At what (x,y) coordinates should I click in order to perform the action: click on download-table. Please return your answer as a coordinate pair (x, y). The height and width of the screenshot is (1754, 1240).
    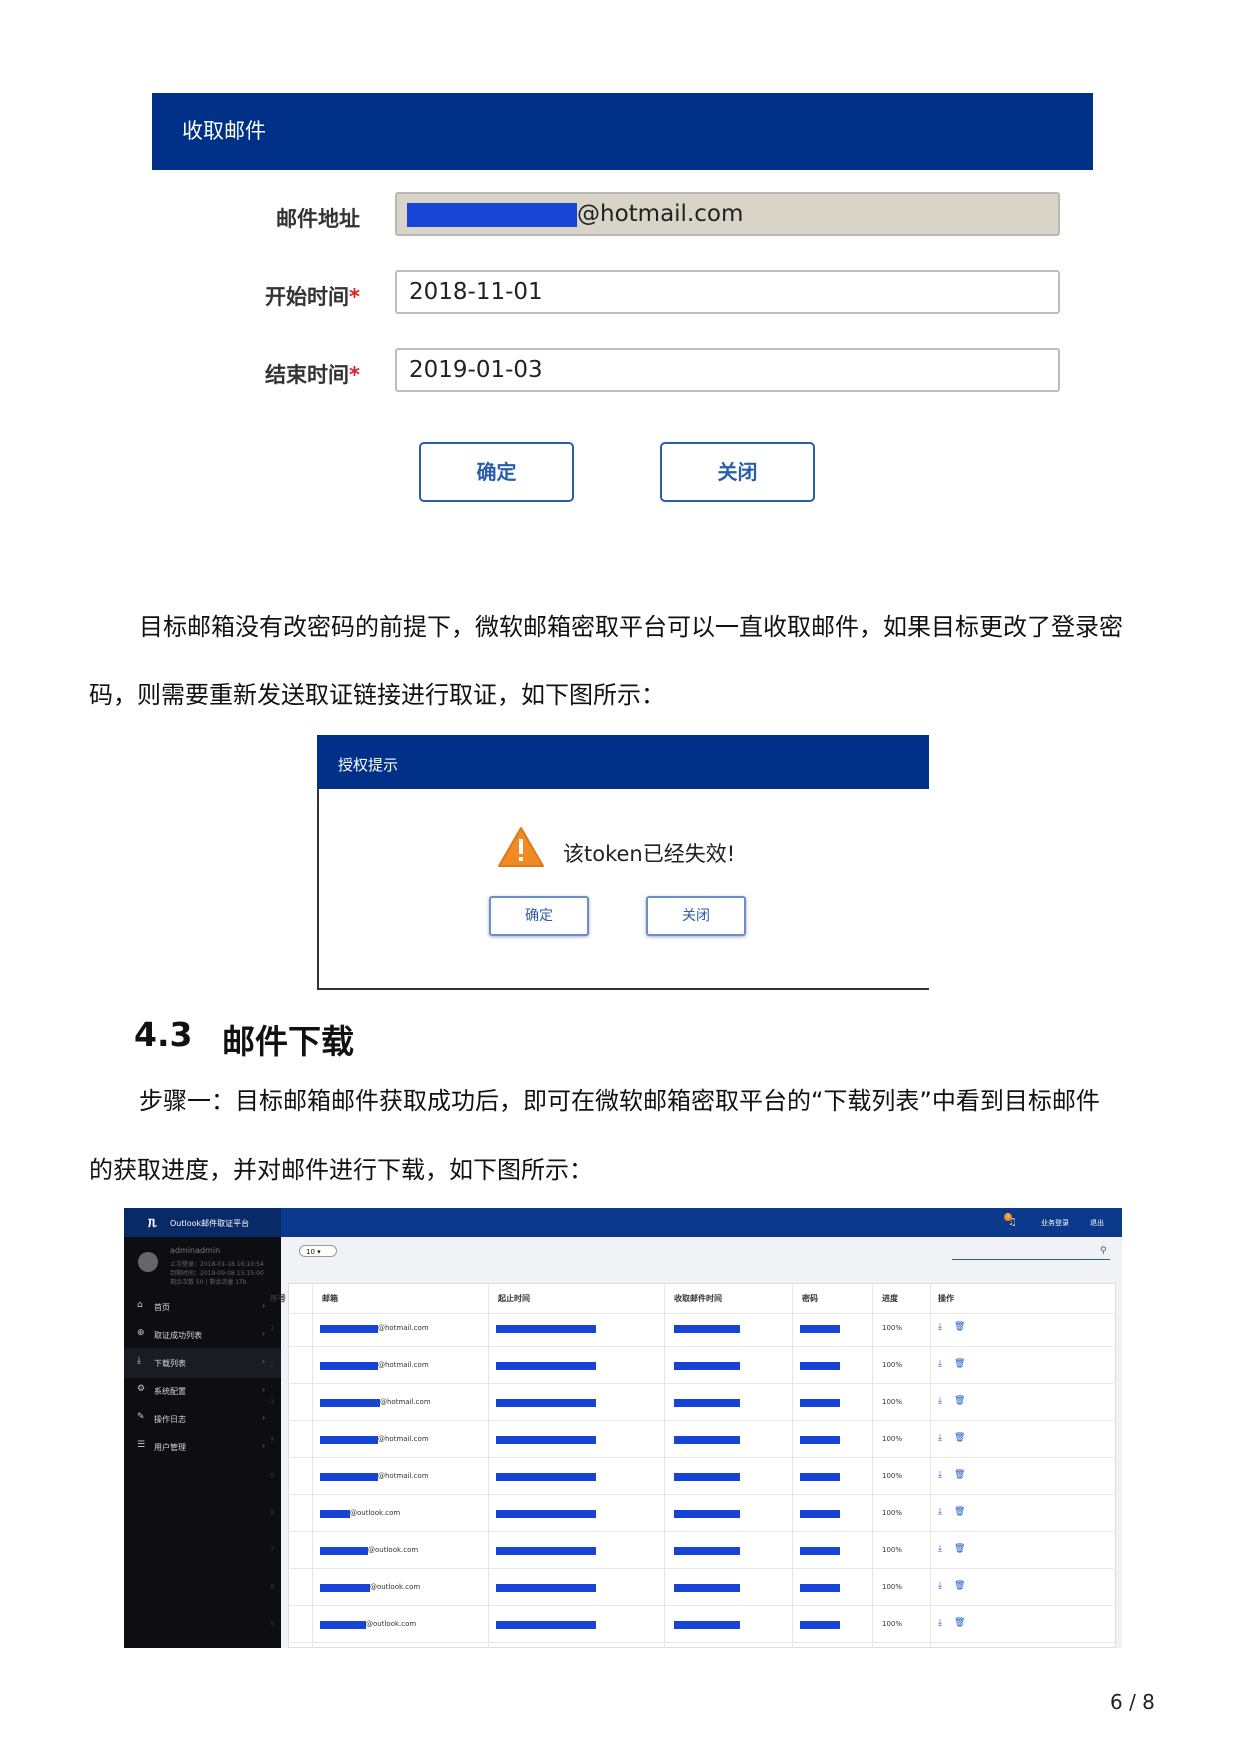
    Looking at the image, I should click on (702, 1465).